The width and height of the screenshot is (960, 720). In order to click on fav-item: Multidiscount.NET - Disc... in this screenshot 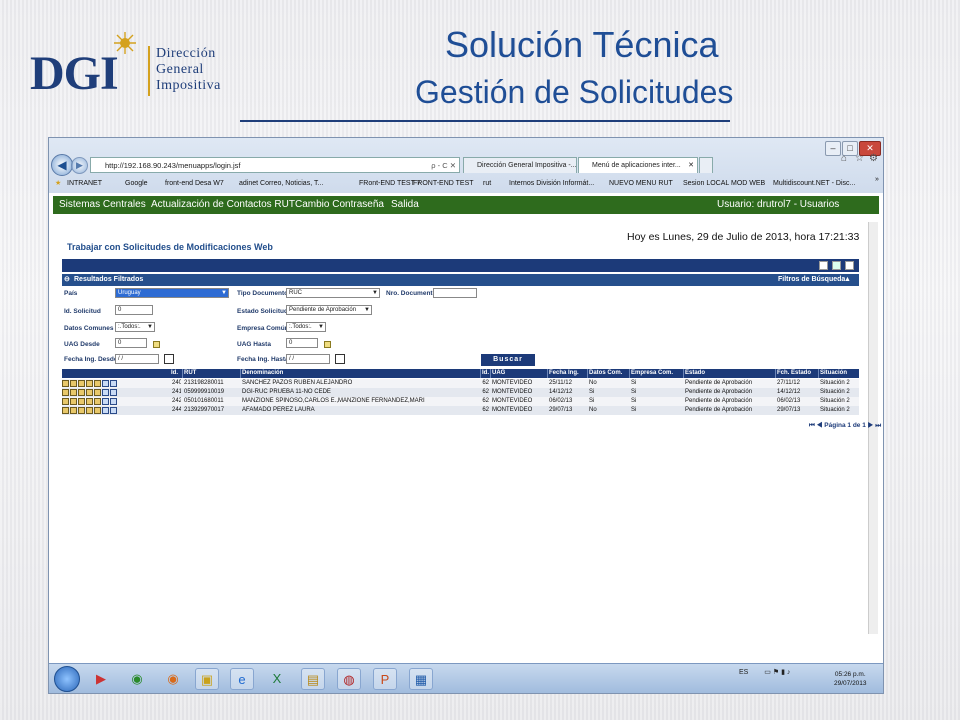, I will do `click(814, 184)`.